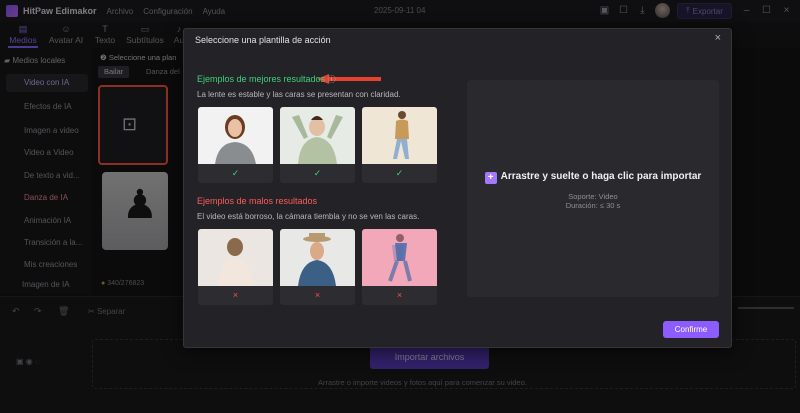 The width and height of the screenshot is (800, 413). What do you see at coordinates (235, 139) in the screenshot?
I see `woman-portrait-icon` at bounding box center [235, 139].